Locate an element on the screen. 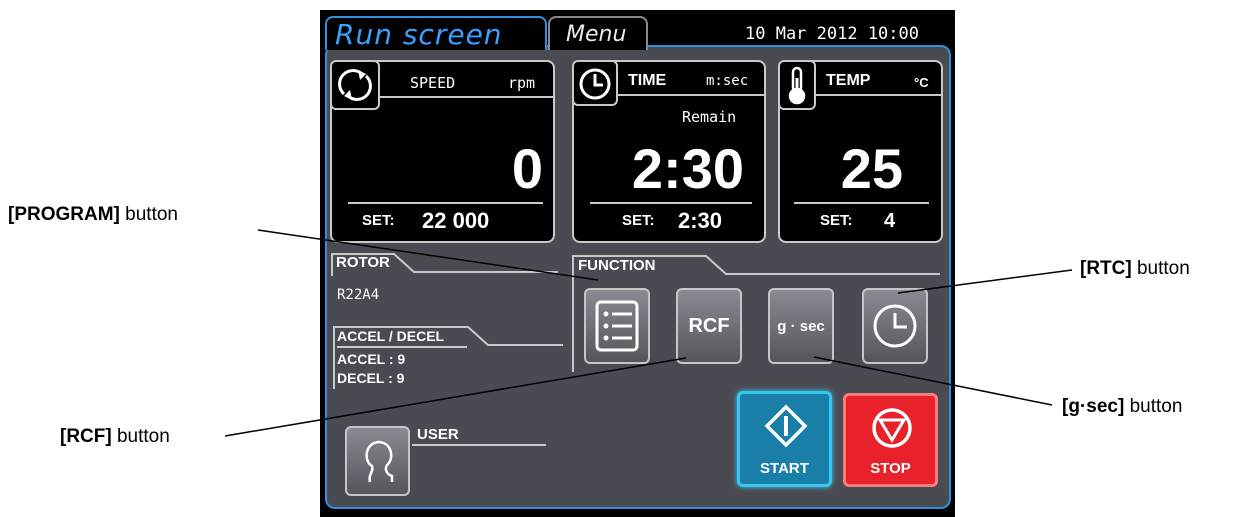 The height and width of the screenshot is (517, 1234). gsec-callout: [g·sec] button is located at coordinates (1122, 406).